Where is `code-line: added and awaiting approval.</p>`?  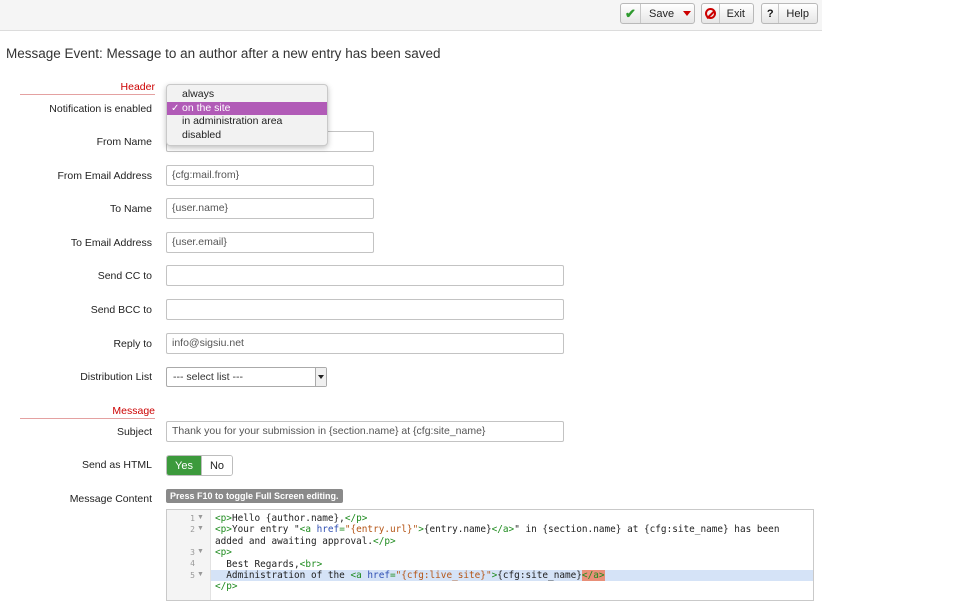 code-line: added and awaiting approval.</p> is located at coordinates (512, 541).